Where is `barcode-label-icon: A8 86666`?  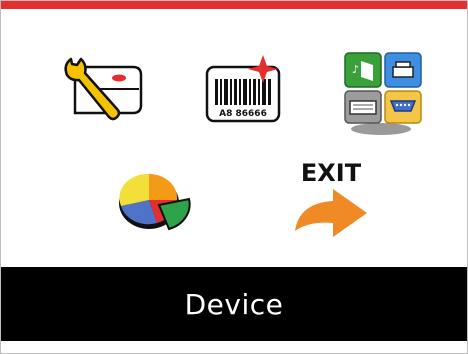
barcode-label-icon: A8 86666 is located at coordinates (245, 89).